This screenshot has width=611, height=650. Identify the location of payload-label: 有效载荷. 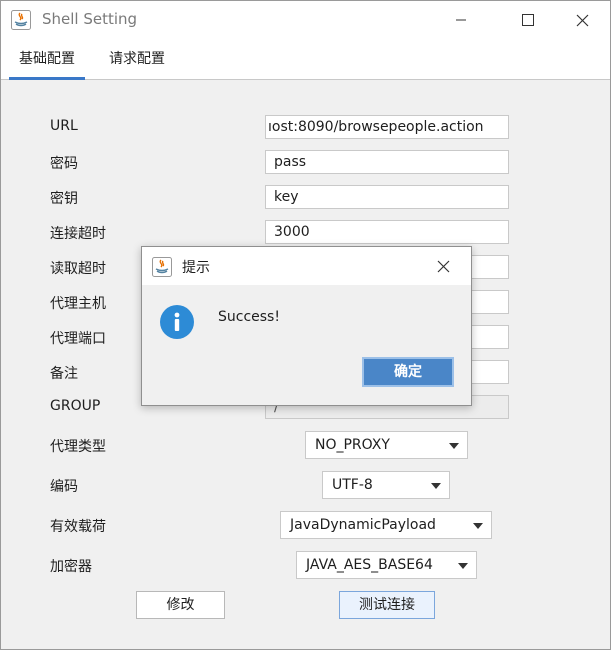
(78, 527).